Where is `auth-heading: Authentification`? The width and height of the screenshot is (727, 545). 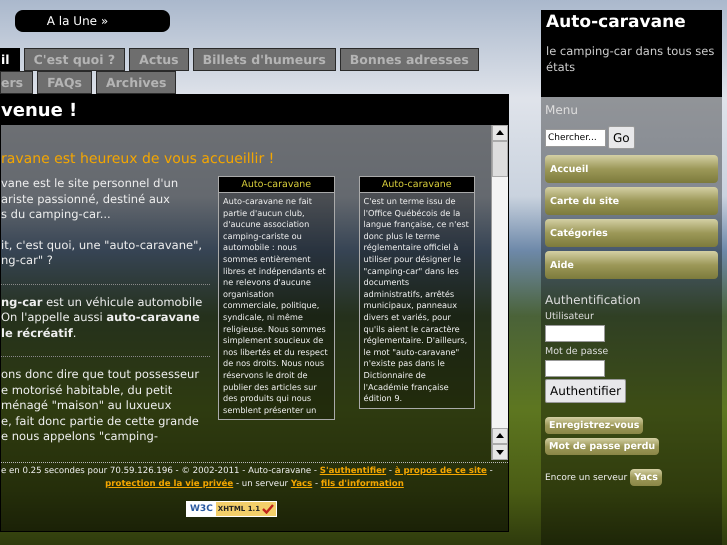
auth-heading: Authentification is located at coordinates (593, 300).